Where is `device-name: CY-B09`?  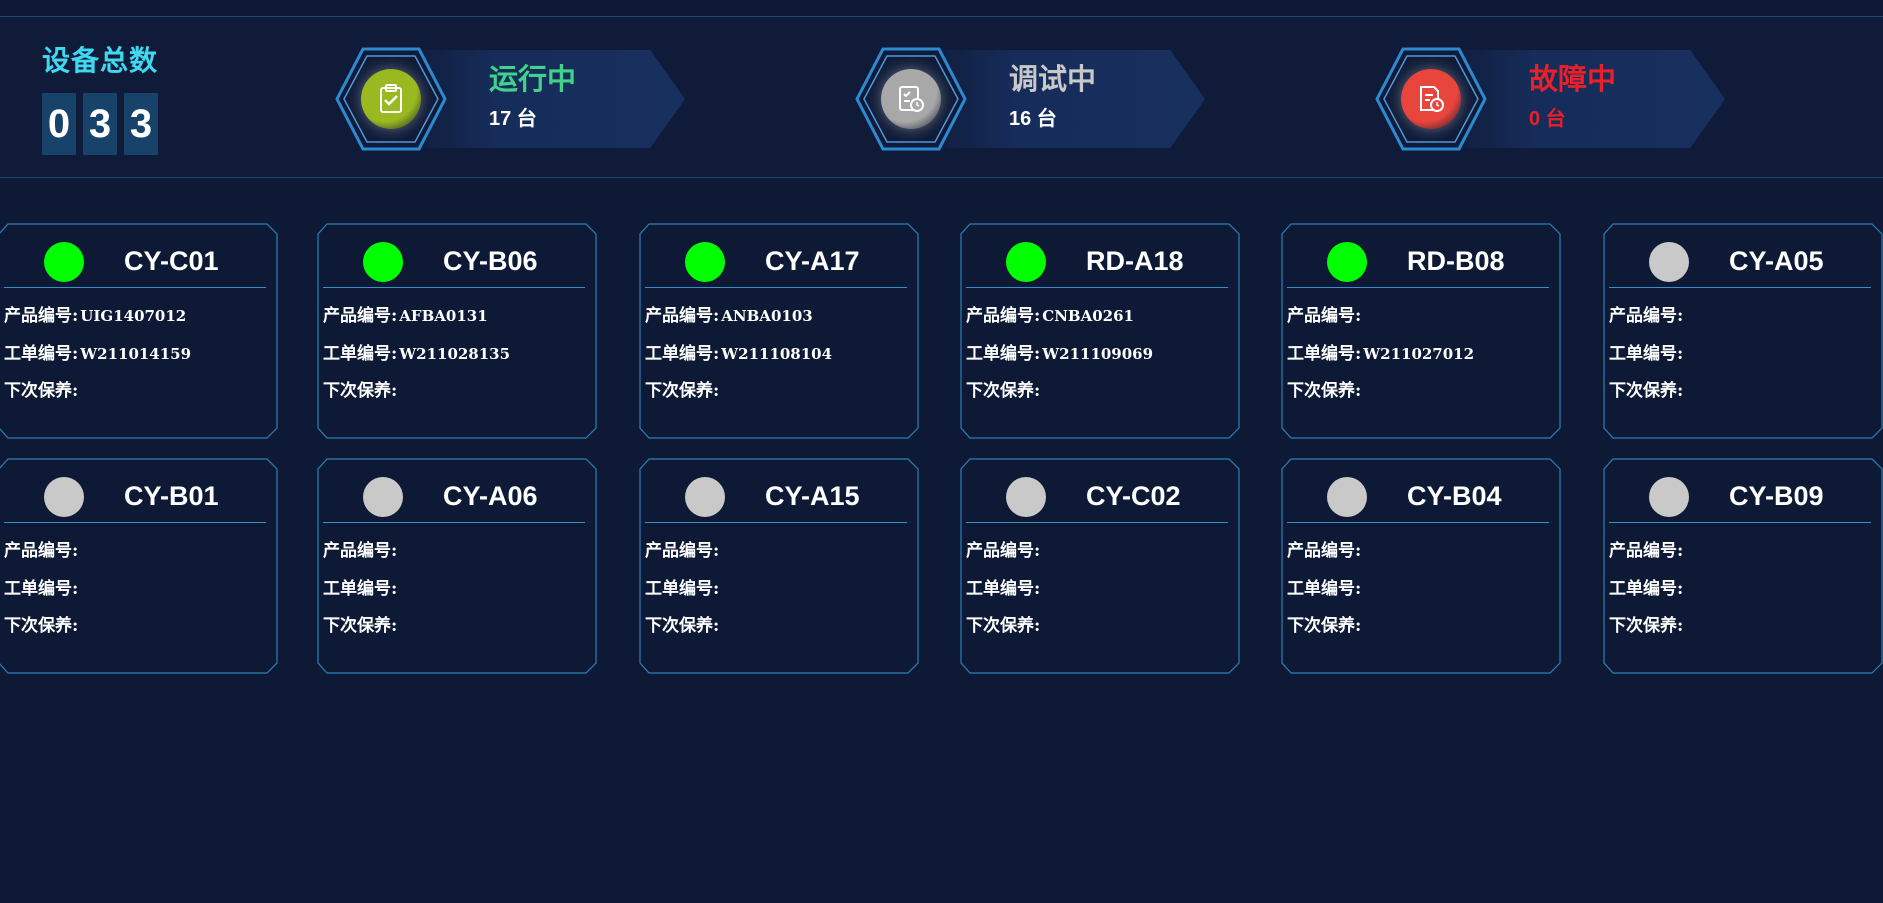 device-name: CY-B09 is located at coordinates (1776, 496).